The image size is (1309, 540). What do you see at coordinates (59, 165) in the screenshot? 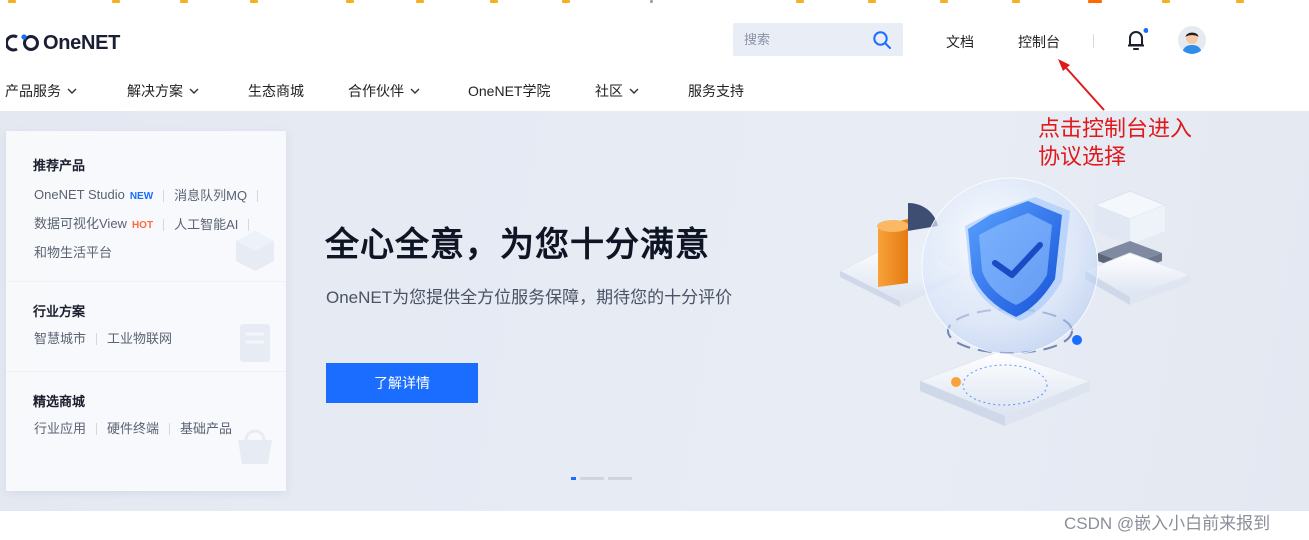
I see `section-title: 推荐产品` at bounding box center [59, 165].